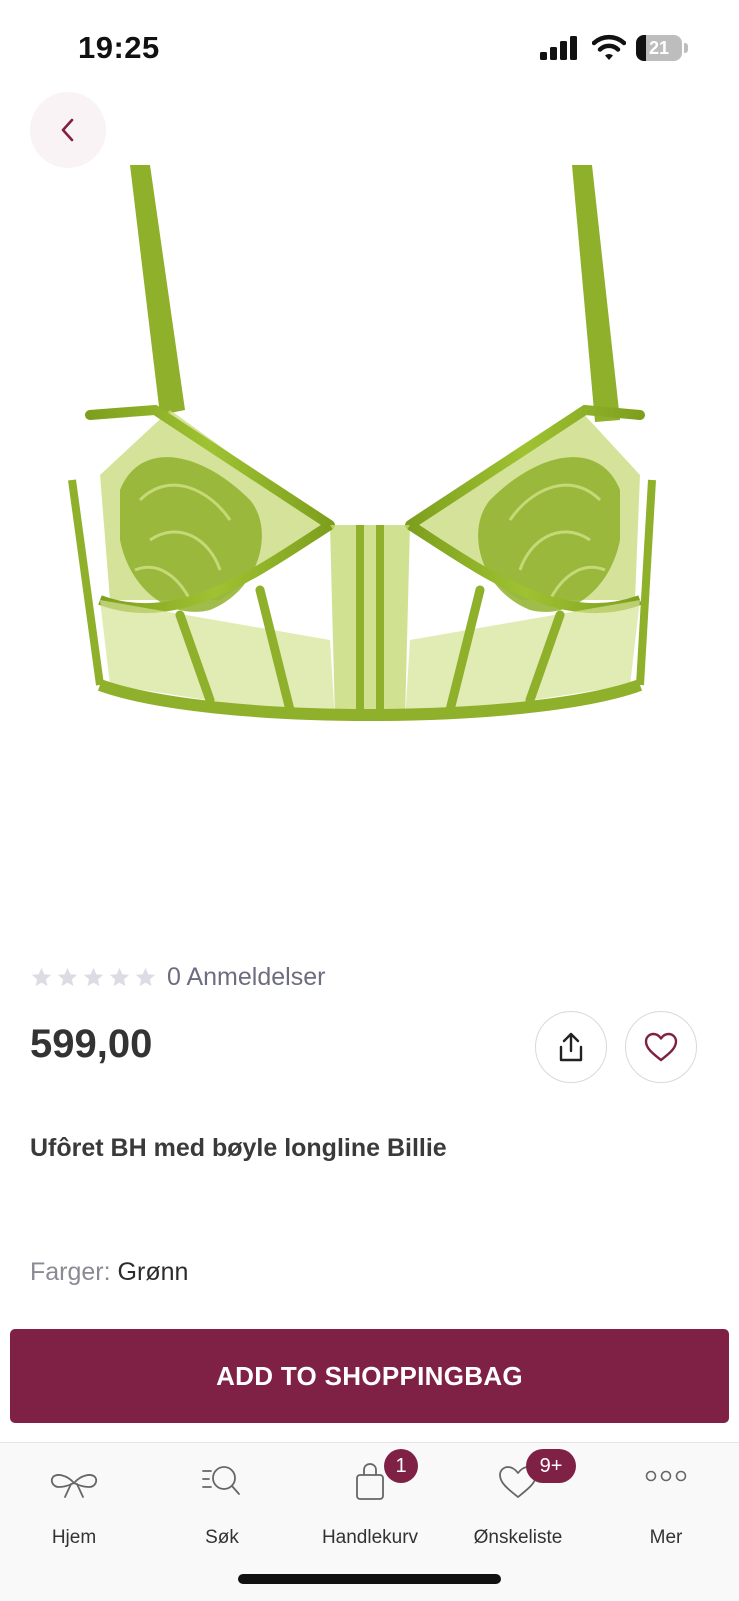  What do you see at coordinates (74, 1486) in the screenshot?
I see `bow-icon` at bounding box center [74, 1486].